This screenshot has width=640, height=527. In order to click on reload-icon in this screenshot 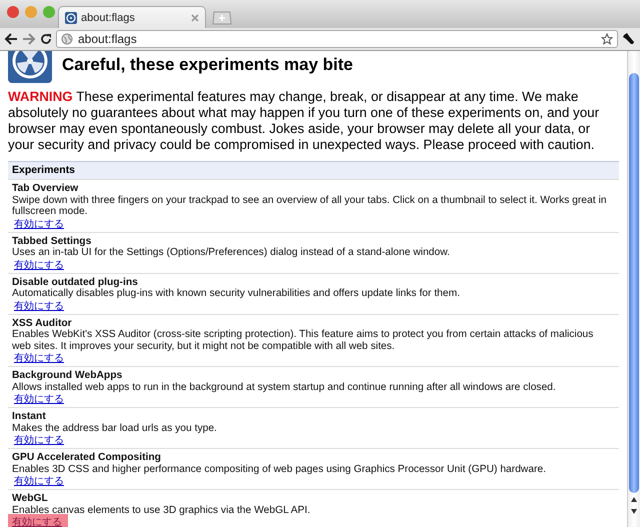, I will do `click(46, 39)`.